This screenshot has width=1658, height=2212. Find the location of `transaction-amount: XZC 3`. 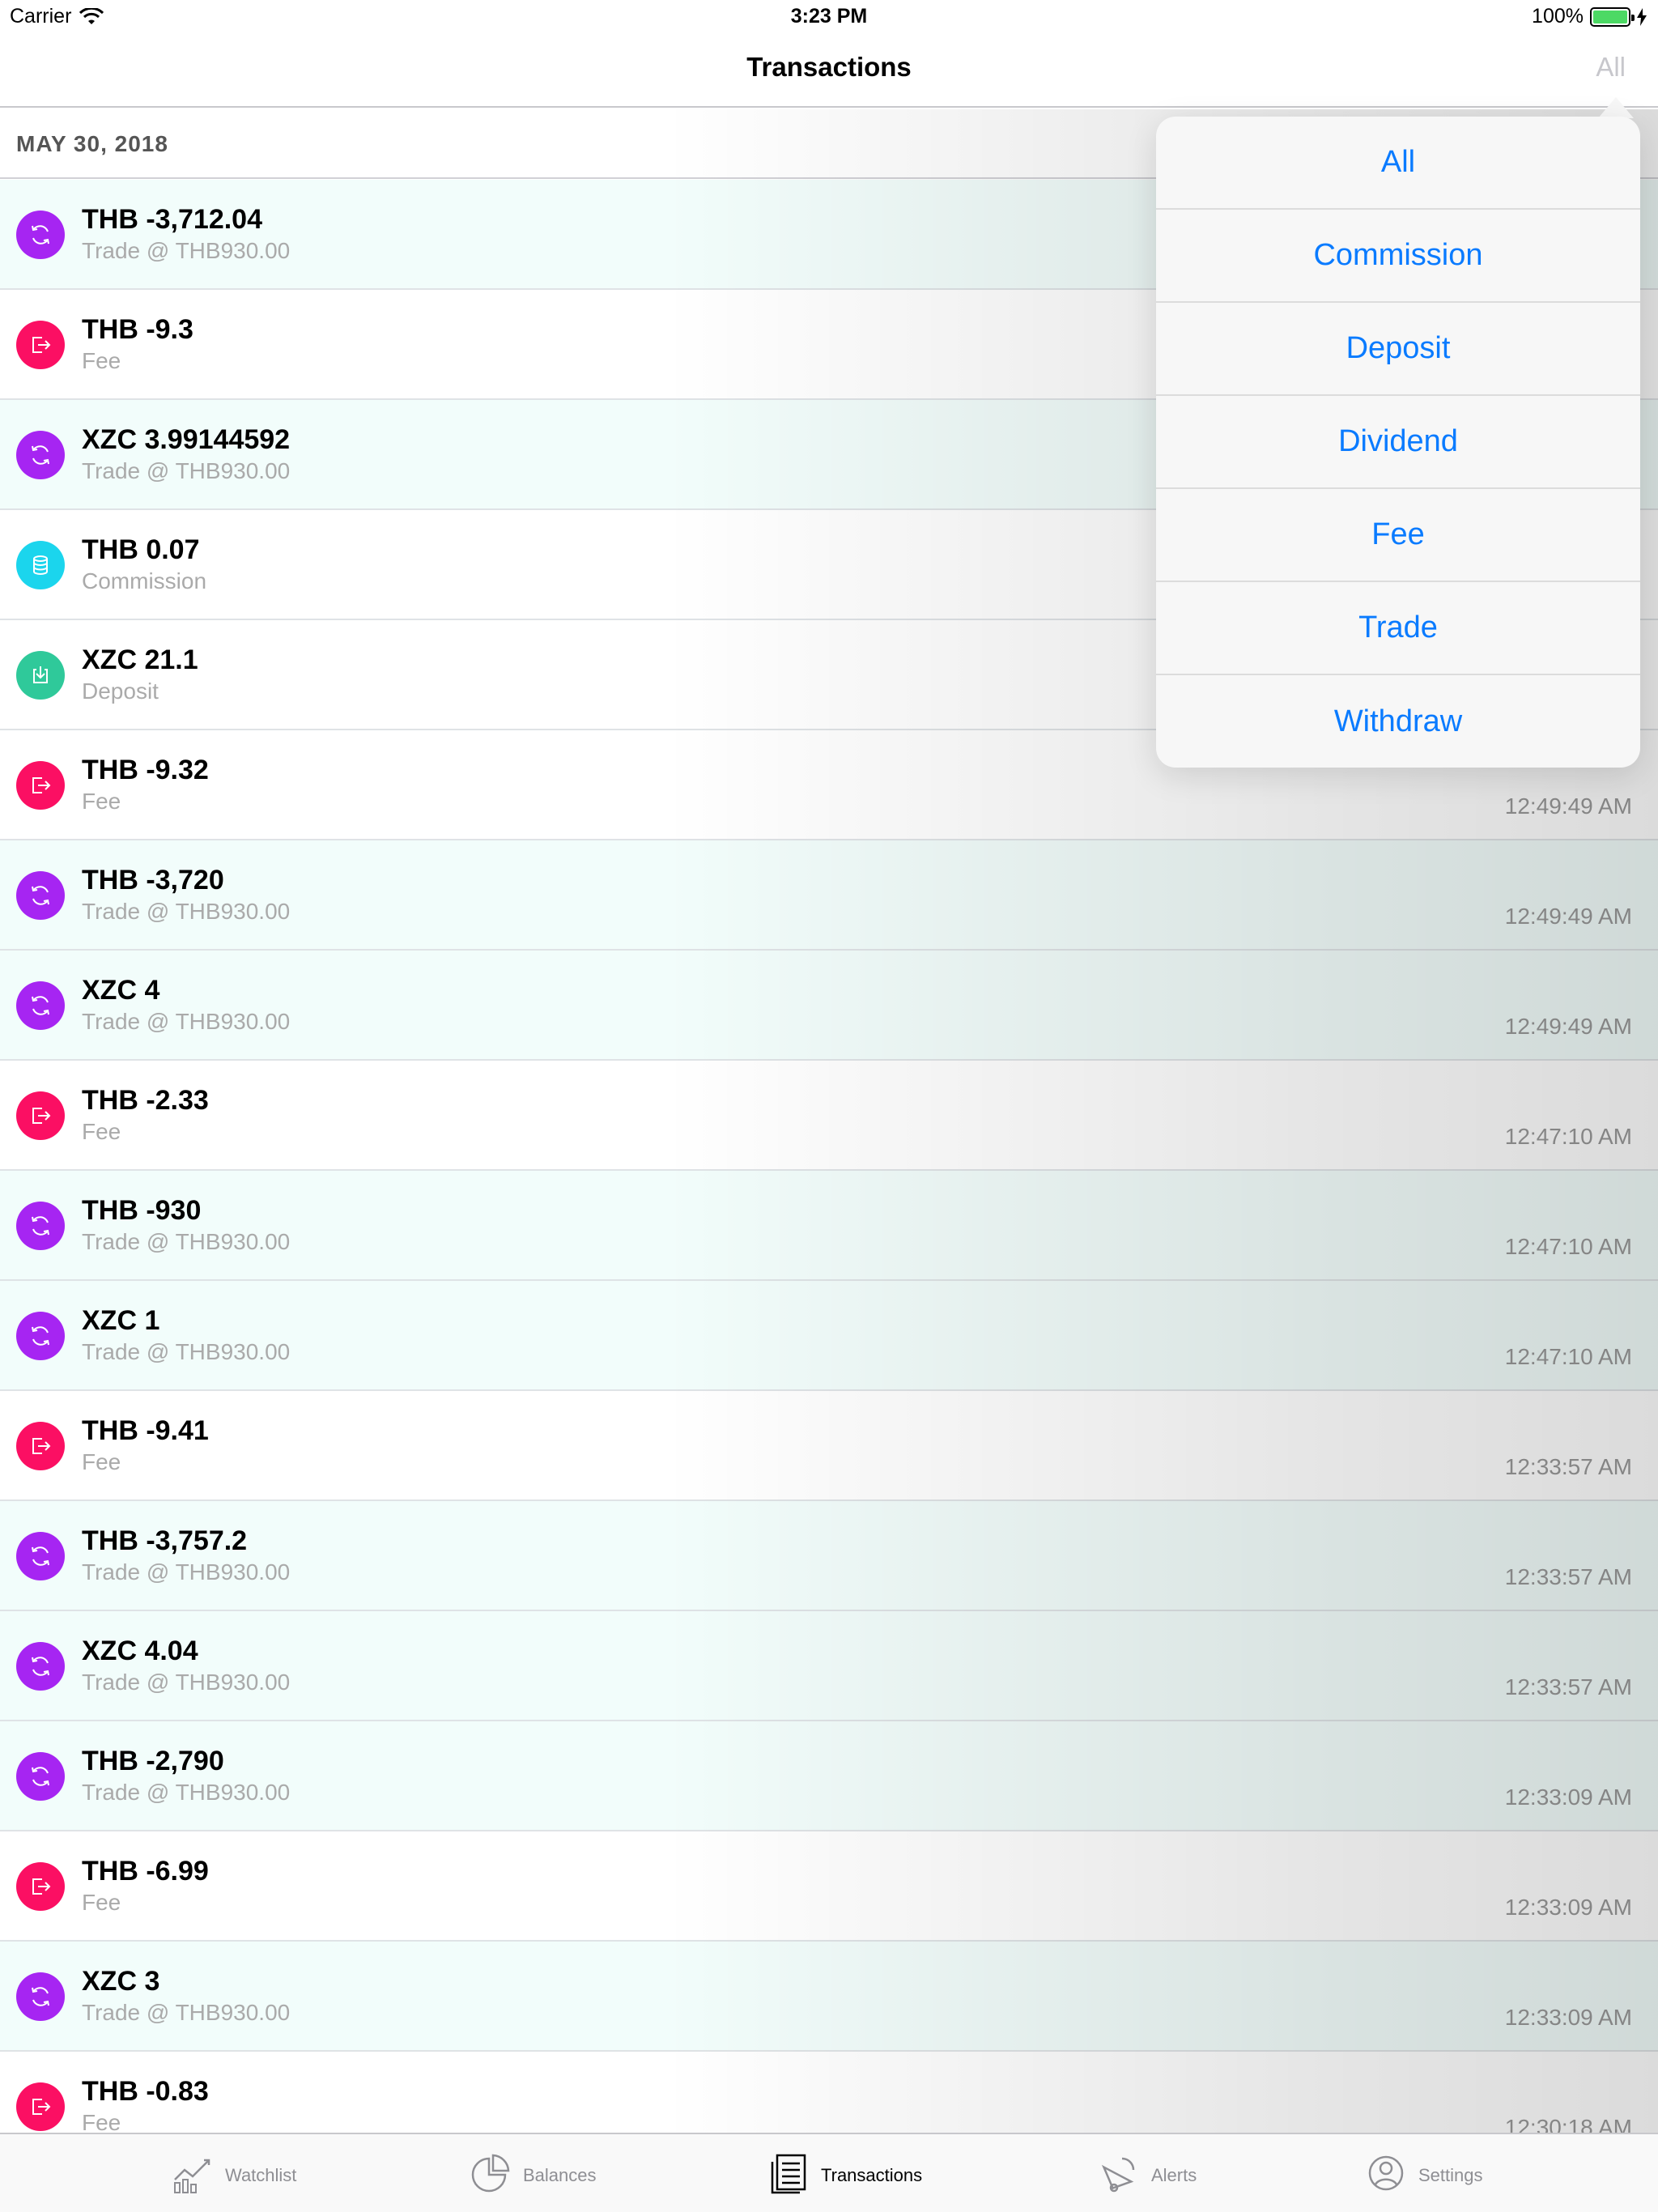

transaction-amount: XZC 3 is located at coordinates (121, 1981).